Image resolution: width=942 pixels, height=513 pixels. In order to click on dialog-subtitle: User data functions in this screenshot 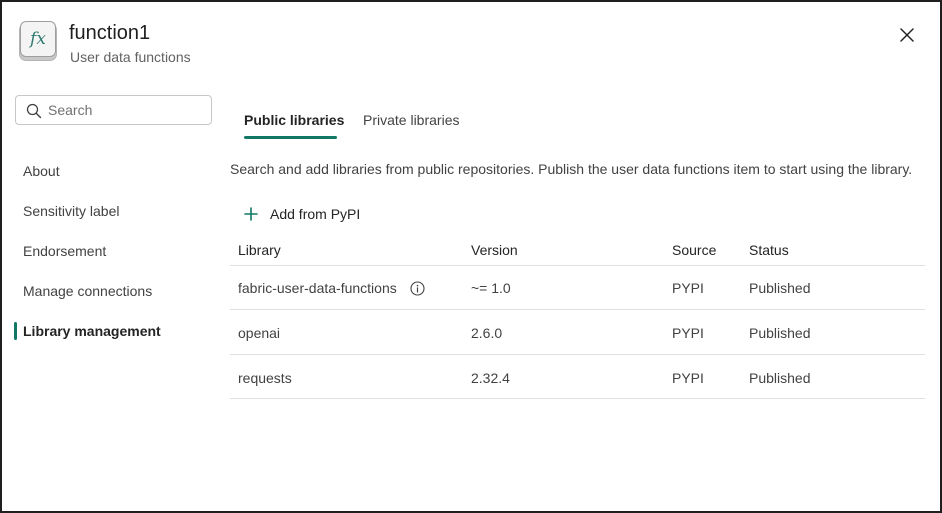, I will do `click(130, 57)`.